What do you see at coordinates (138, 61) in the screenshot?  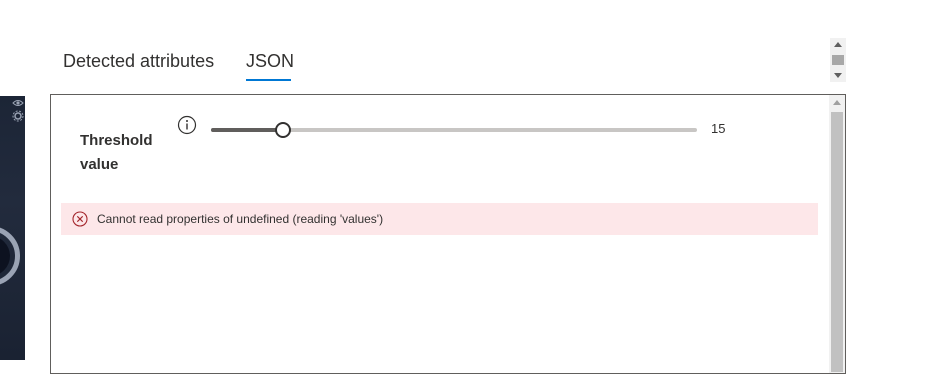 I see `tab-detected-attributes: Detected attributes` at bounding box center [138, 61].